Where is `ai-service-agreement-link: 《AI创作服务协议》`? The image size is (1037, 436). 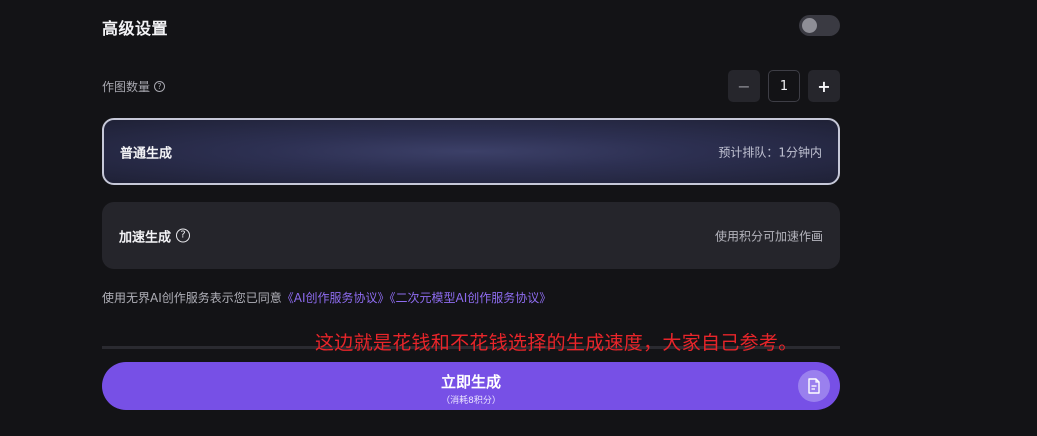
ai-service-agreement-link: 《AI创作服务协议》 is located at coordinates (336, 298).